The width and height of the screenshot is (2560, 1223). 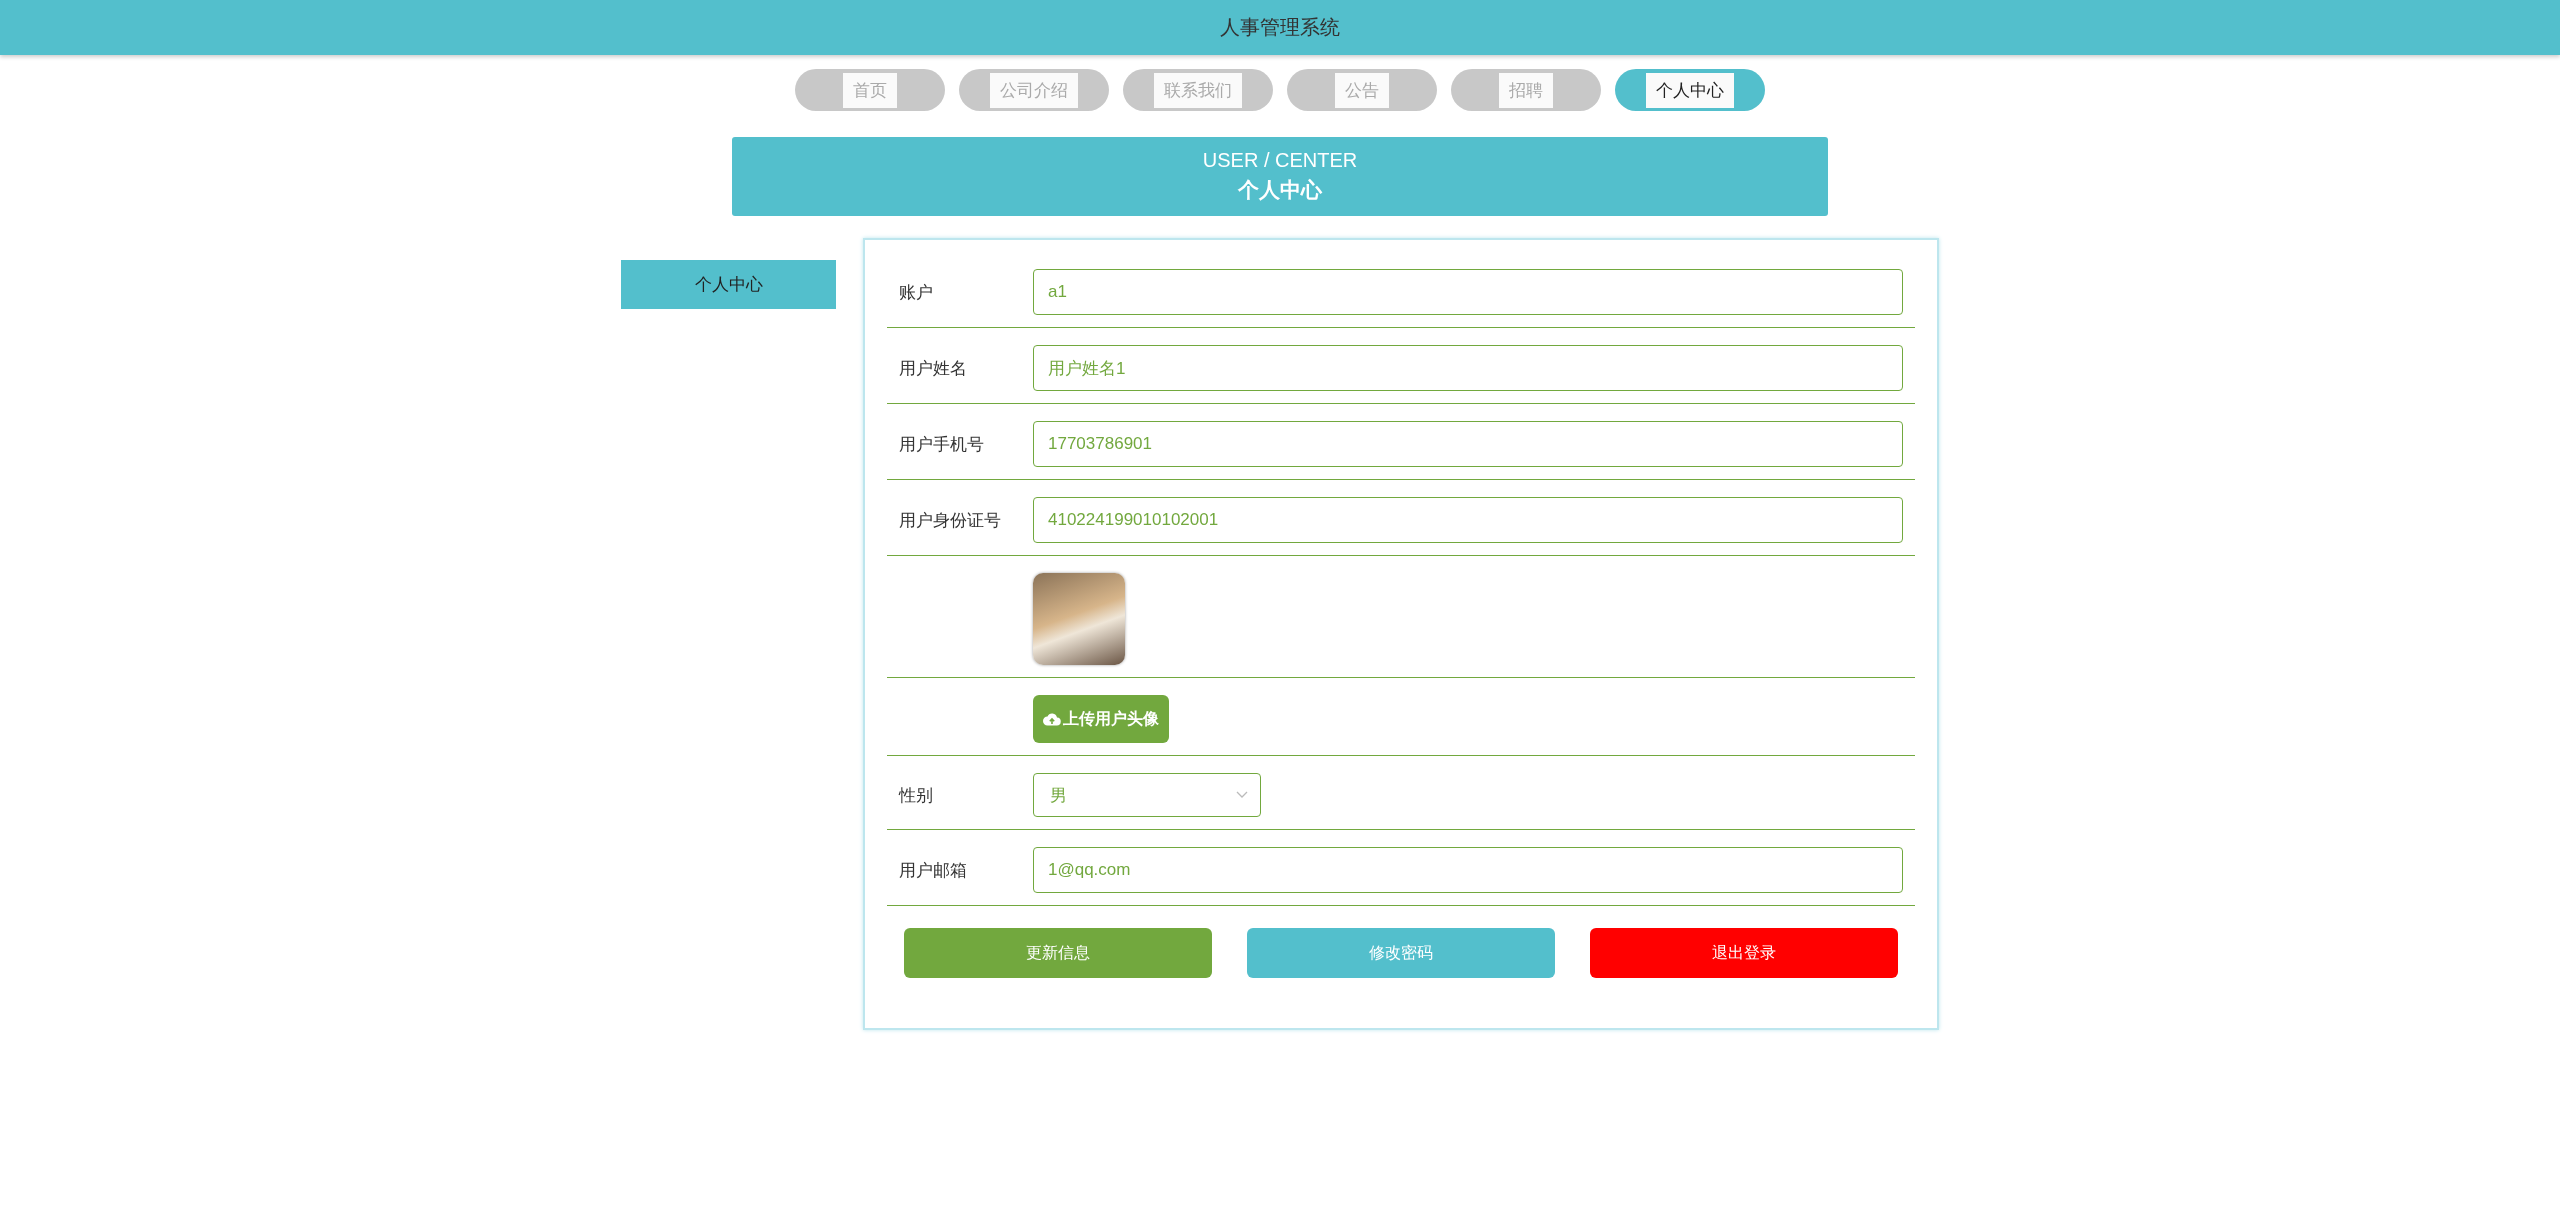 I want to click on field-label: 用户邮箱, so click(x=933, y=870).